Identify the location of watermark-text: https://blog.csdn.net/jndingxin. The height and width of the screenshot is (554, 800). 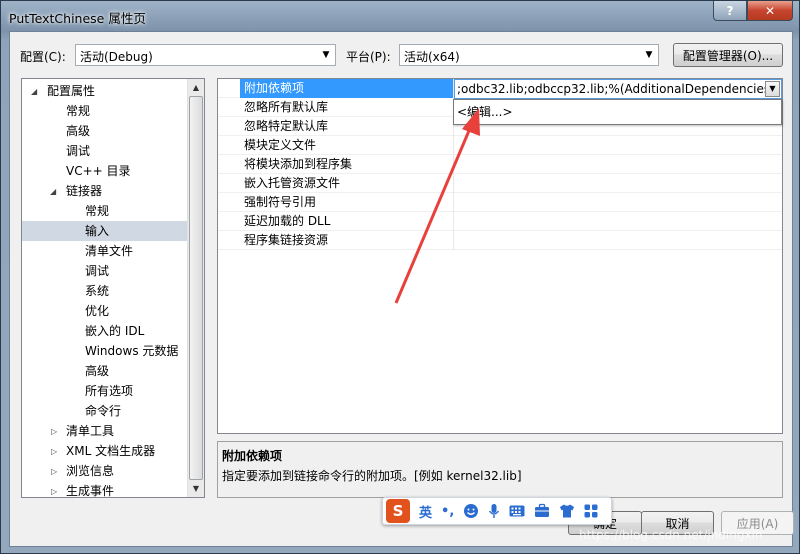
(671, 535).